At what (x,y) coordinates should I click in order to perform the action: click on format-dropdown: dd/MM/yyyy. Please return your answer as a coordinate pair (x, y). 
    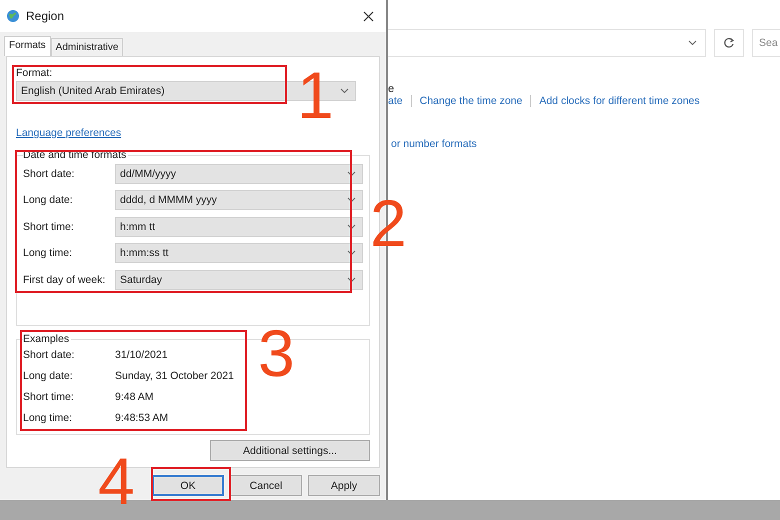
    Looking at the image, I should click on (239, 174).